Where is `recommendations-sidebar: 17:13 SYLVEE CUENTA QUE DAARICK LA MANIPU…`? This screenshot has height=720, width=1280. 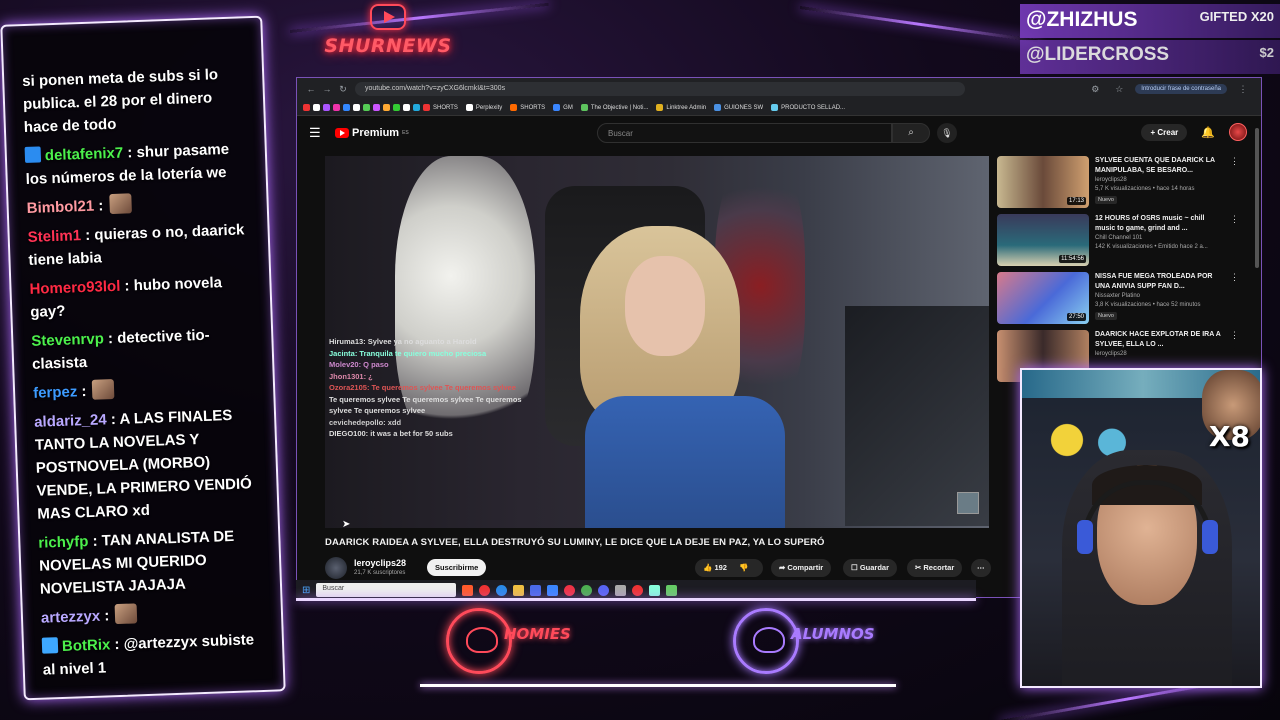
recommendations-sidebar: 17:13 SYLVEE CUENTA QUE DAARICK LA MANIPU… is located at coordinates (1125, 272).